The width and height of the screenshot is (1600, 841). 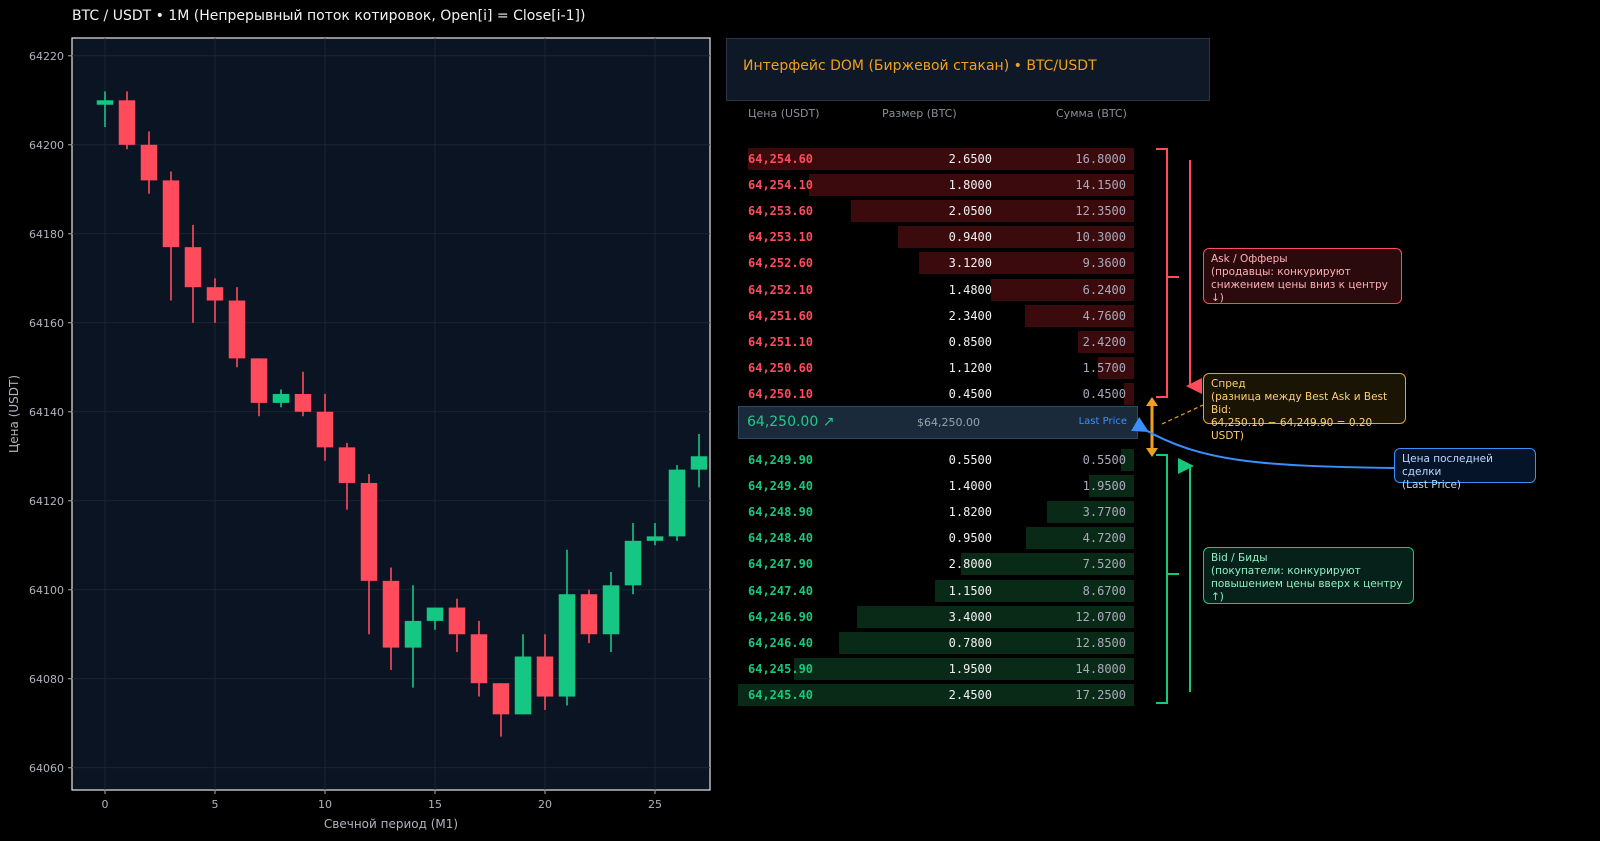 What do you see at coordinates (936, 211) in the screenshot?
I see `ask-row: 64,253.60 2.0500 12.3500` at bounding box center [936, 211].